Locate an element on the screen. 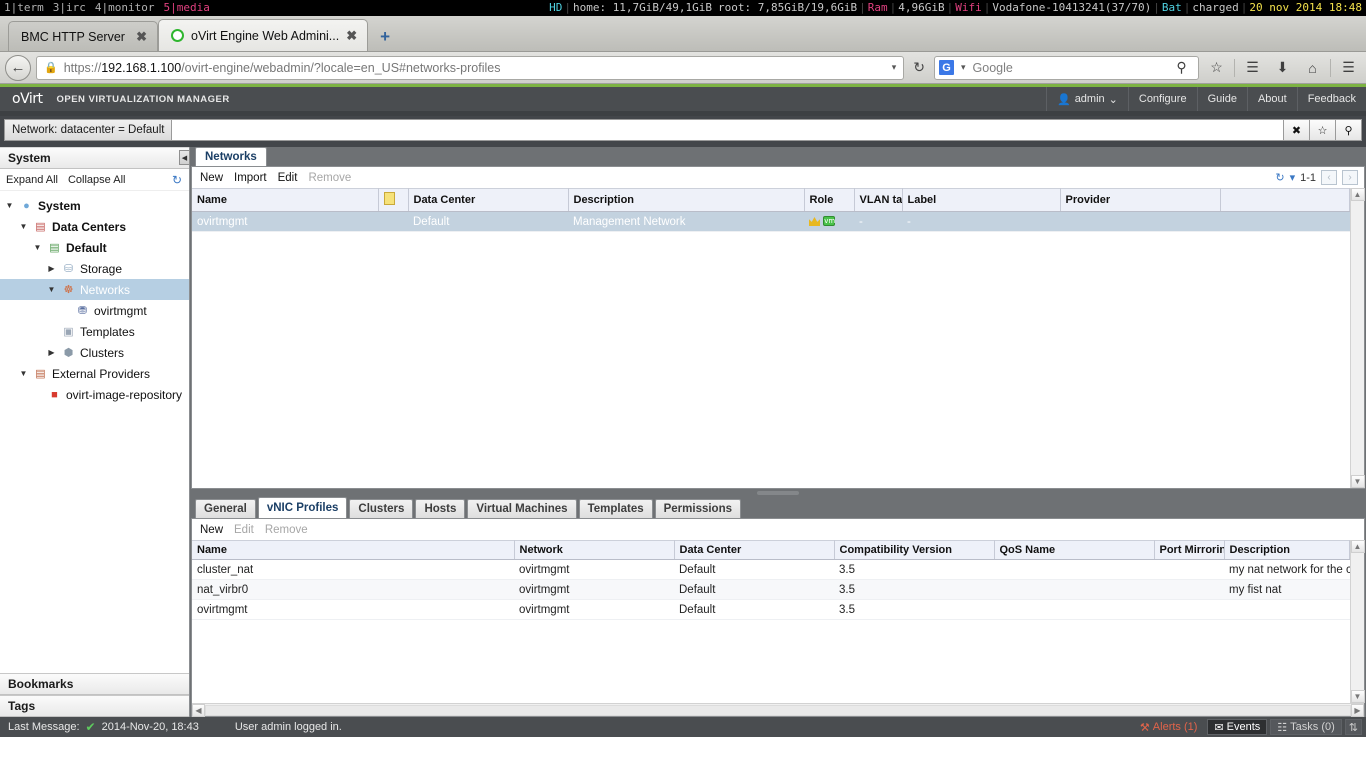 This screenshot has width=1366, height=768. browser-tab-bmc: BMC HTTP Server ✖ is located at coordinates (83, 36).